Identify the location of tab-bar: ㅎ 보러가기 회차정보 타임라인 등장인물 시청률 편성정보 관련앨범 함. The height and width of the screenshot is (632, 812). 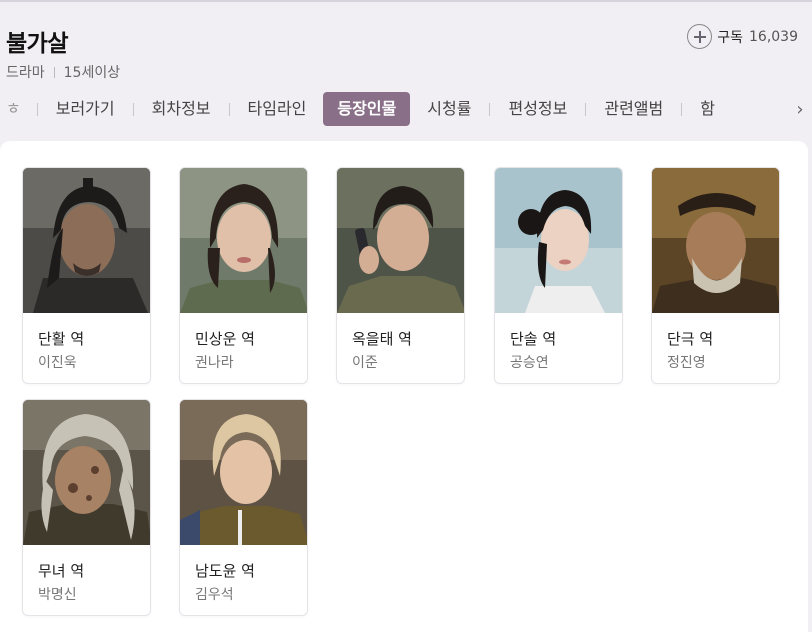
(406, 109).